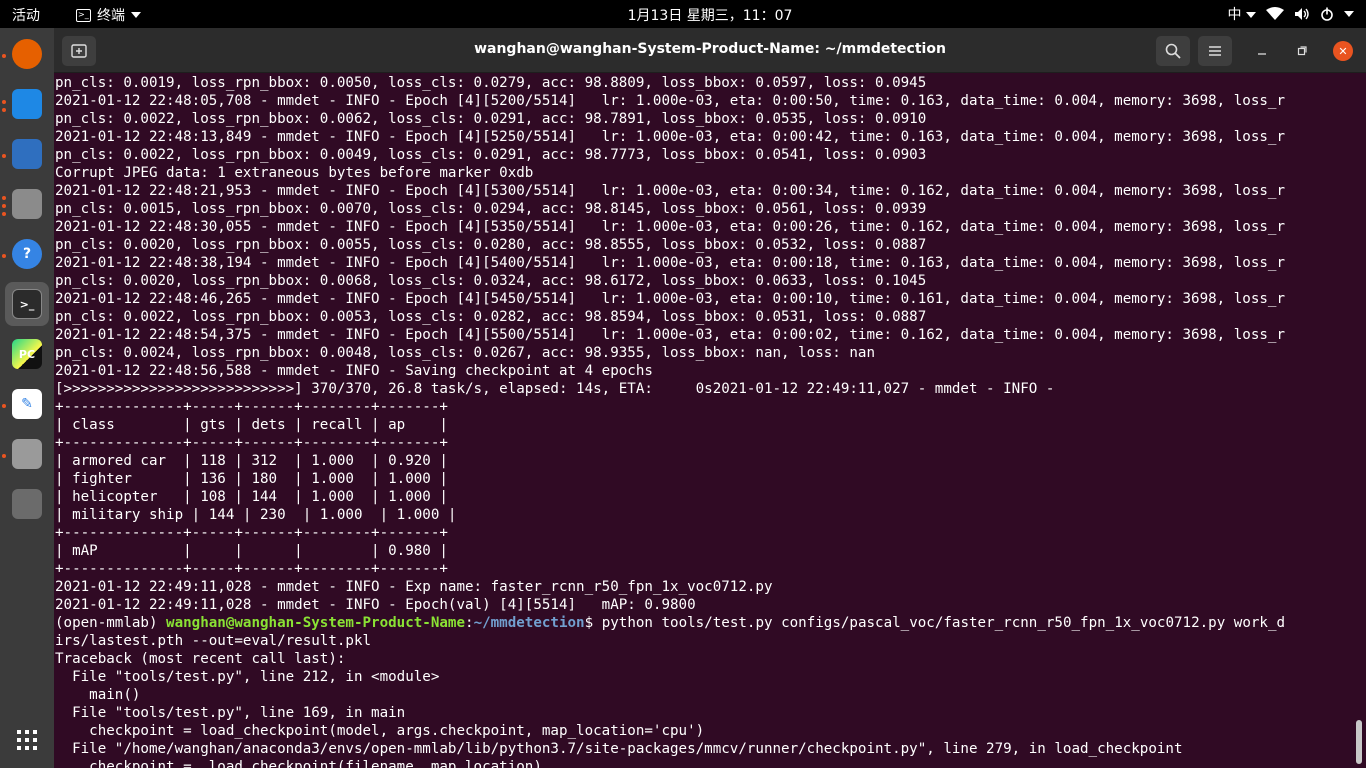  I want to click on dock-item-text-editor: ✎, so click(27, 404).